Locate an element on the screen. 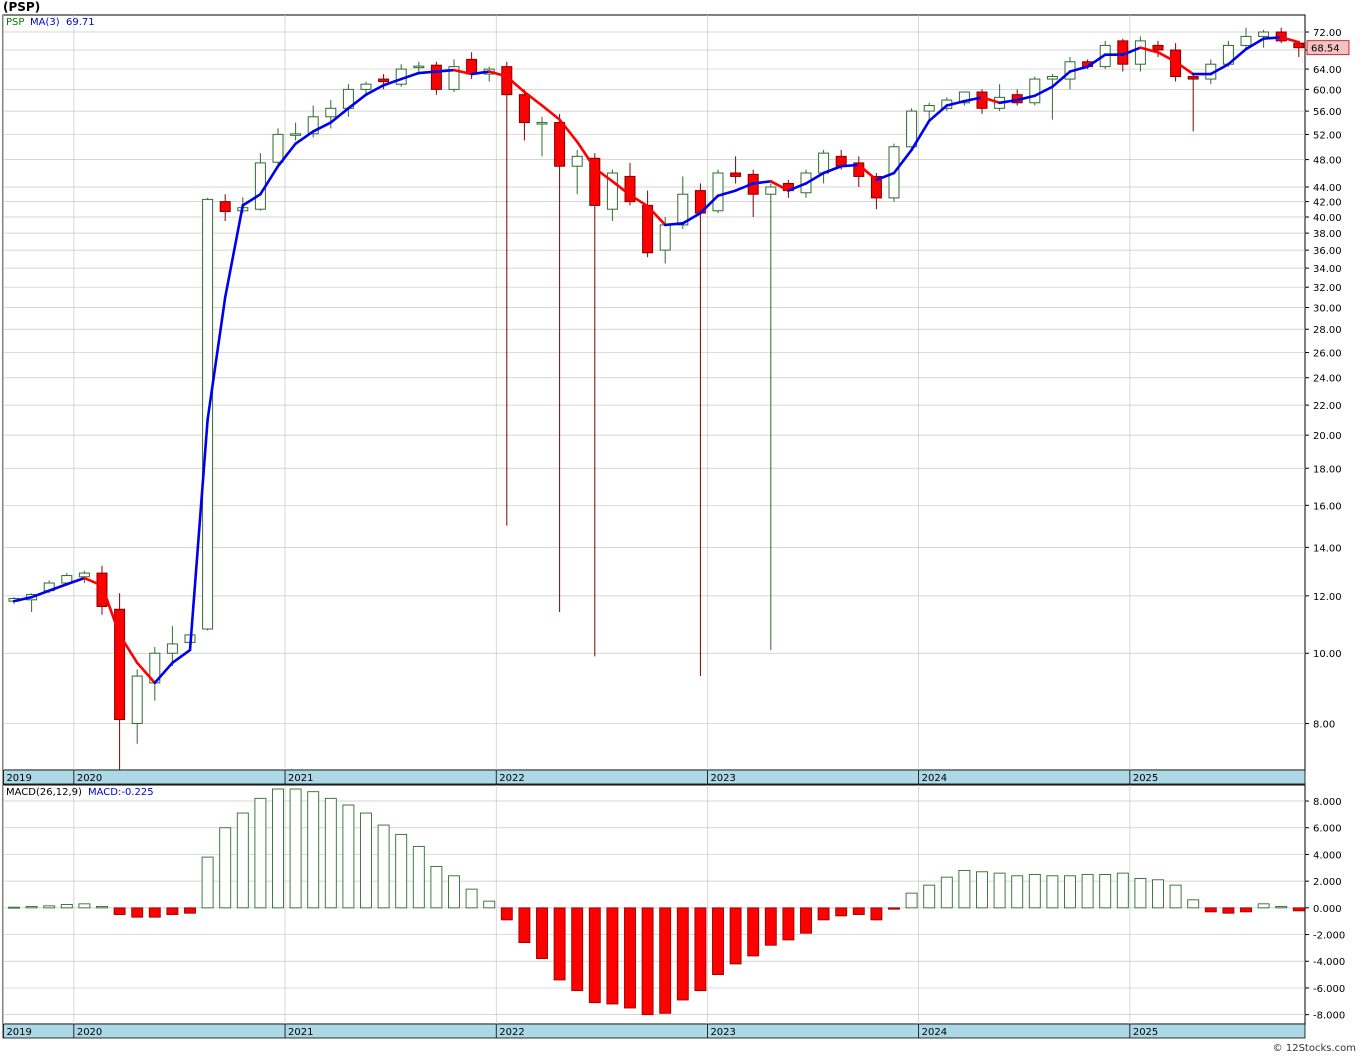 The height and width of the screenshot is (1056, 1360). price-y-tick-label: 14.00 is located at coordinates (1327, 548).